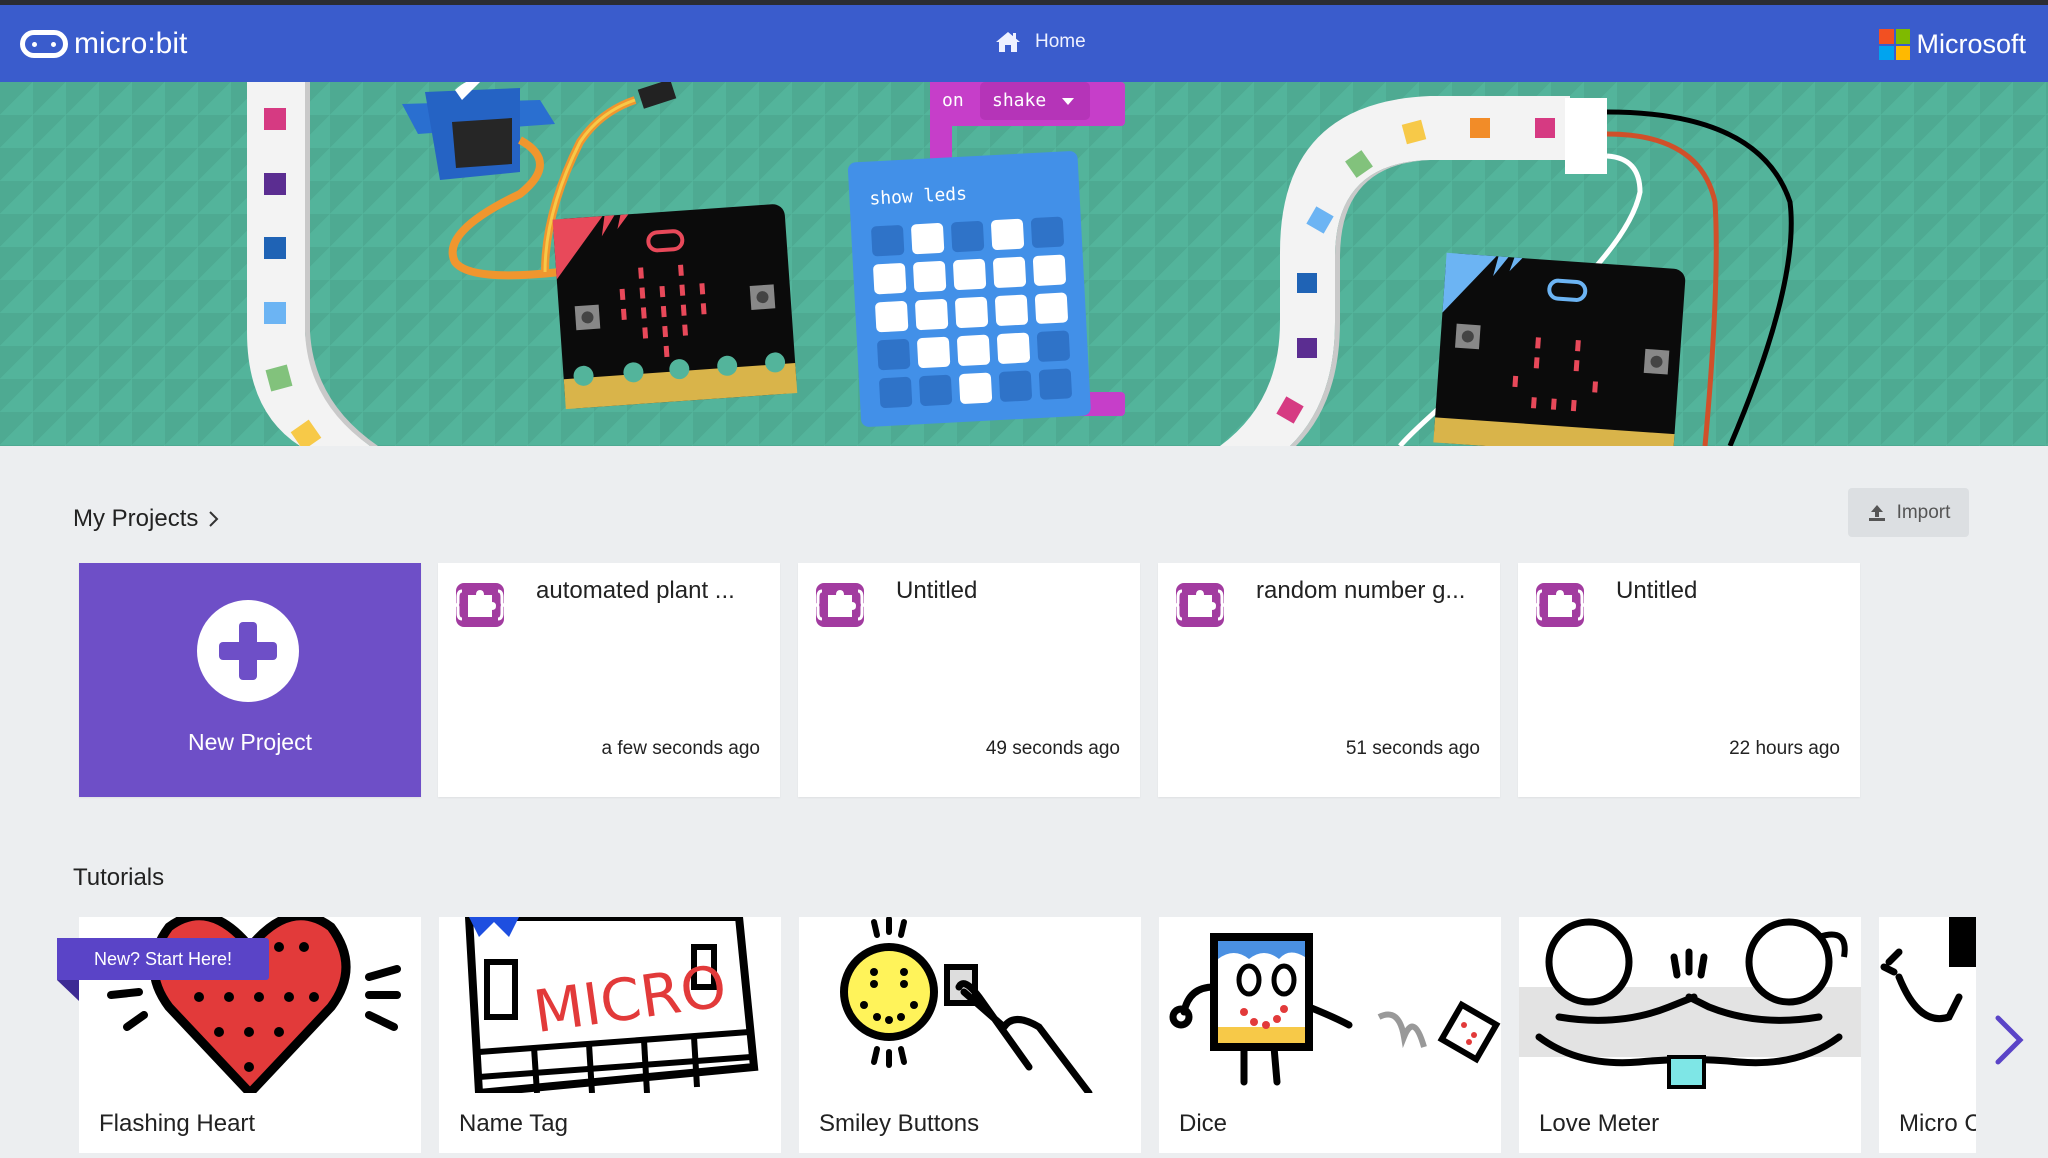  Describe the element at coordinates (248, 651) in the screenshot. I see `plus-icon` at that location.